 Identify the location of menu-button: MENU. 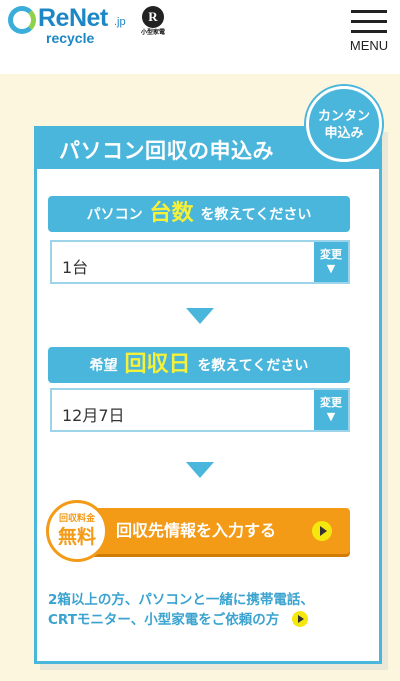
(369, 31).